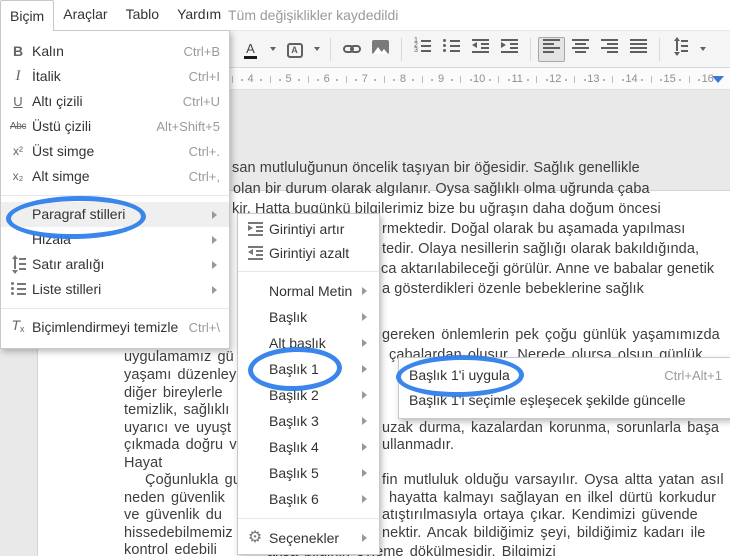 The height and width of the screenshot is (556, 730). Describe the element at coordinates (480, 49) in the screenshot. I see `decrease-indent-button` at that location.